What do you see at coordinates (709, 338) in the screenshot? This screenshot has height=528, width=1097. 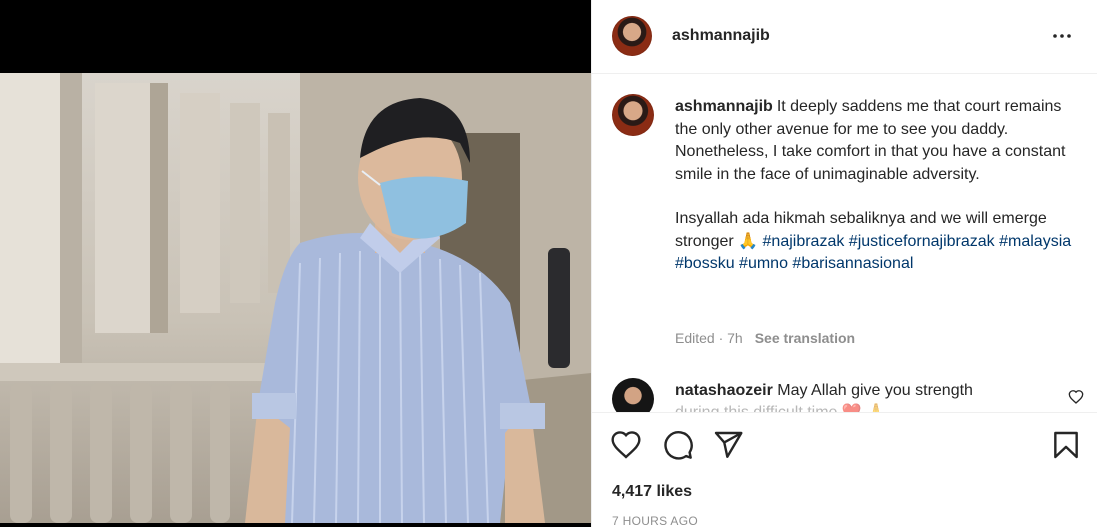 I see `edited-time: Edited · 7h` at bounding box center [709, 338].